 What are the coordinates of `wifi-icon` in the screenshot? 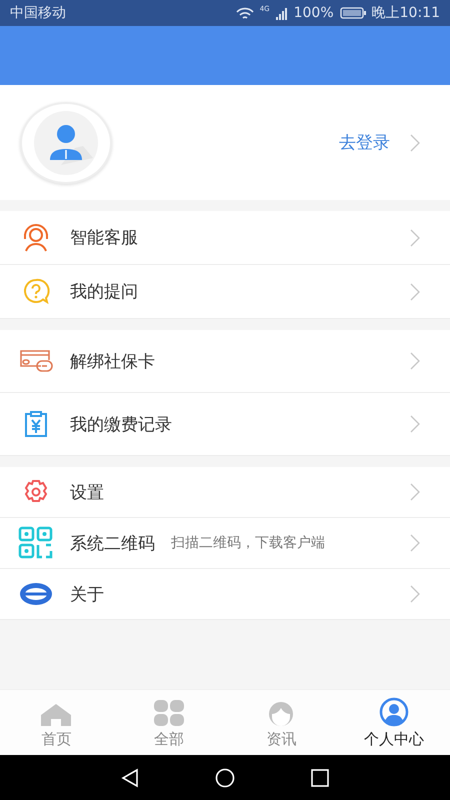 It's located at (245, 13).